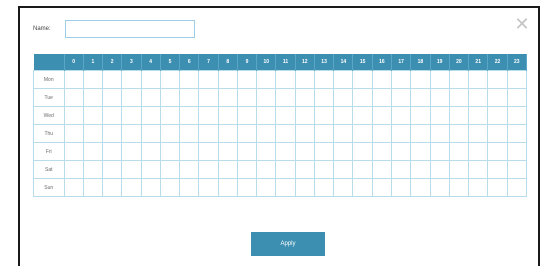 This screenshot has height=266, width=552. I want to click on apply-button: Apply, so click(288, 244).